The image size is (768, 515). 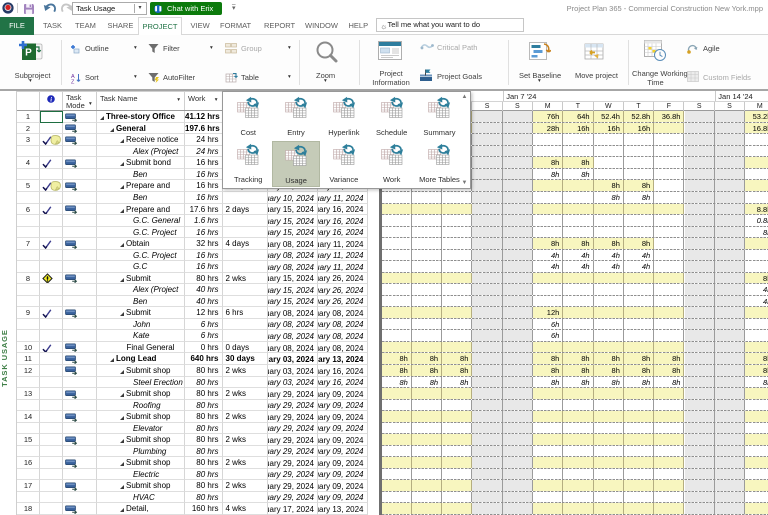 I want to click on svg-text: i, so click(x=51, y=99).